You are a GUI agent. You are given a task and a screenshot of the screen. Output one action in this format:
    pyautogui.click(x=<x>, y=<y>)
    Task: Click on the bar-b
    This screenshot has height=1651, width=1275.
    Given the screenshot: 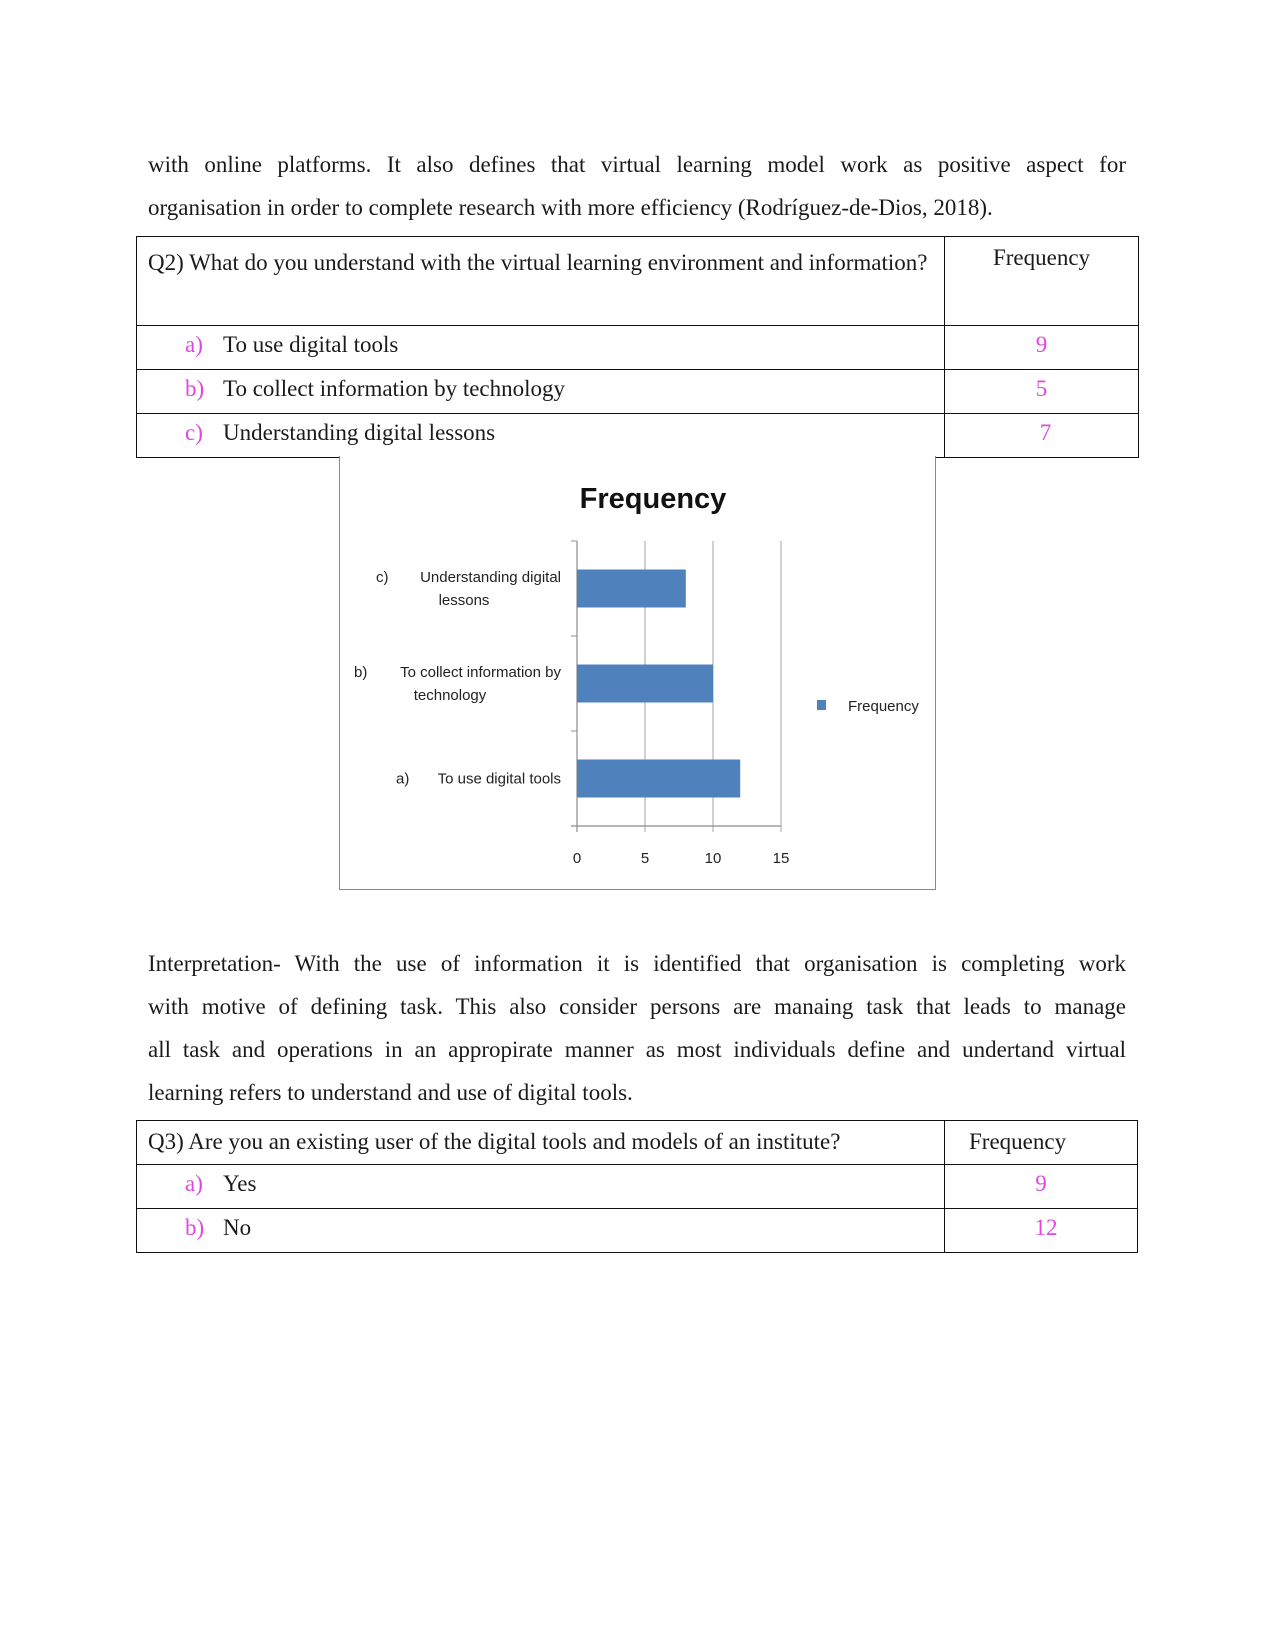 What is the action you would take?
    pyautogui.click(x=645, y=683)
    